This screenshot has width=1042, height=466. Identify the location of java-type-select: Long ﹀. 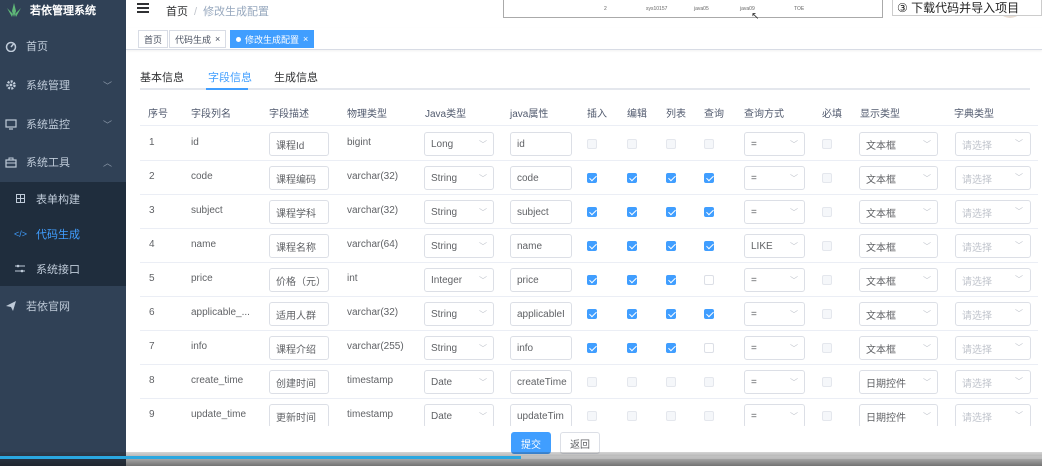
(459, 144).